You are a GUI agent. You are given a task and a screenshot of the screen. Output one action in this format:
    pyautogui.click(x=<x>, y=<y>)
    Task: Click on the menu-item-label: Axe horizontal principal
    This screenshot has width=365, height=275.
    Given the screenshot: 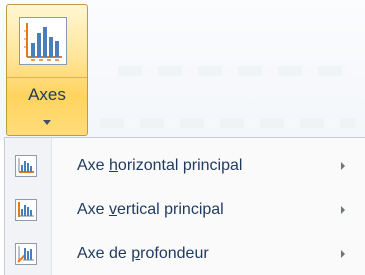 What is the action you would take?
    pyautogui.click(x=160, y=165)
    